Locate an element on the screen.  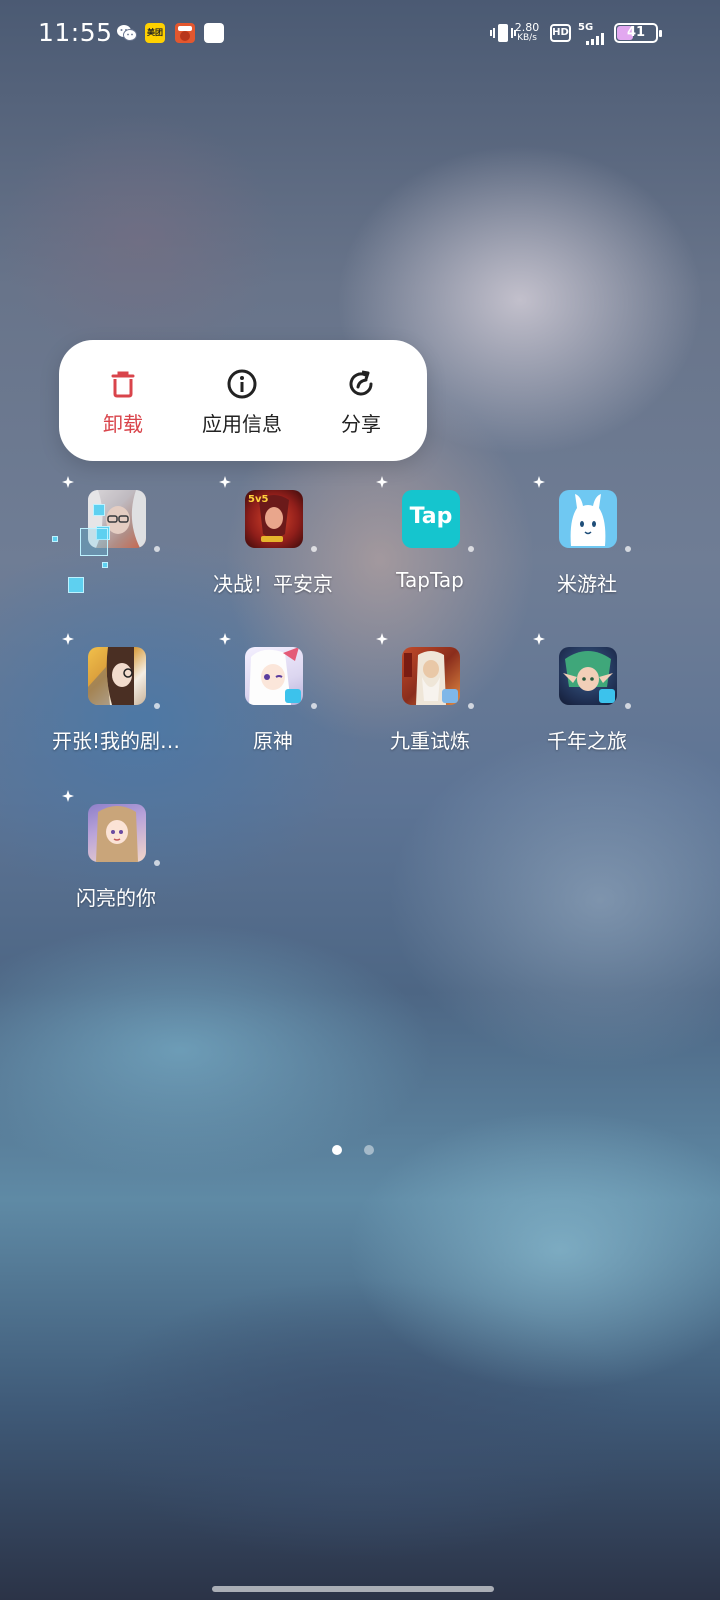
share-label: 分享 is located at coordinates (361, 424).